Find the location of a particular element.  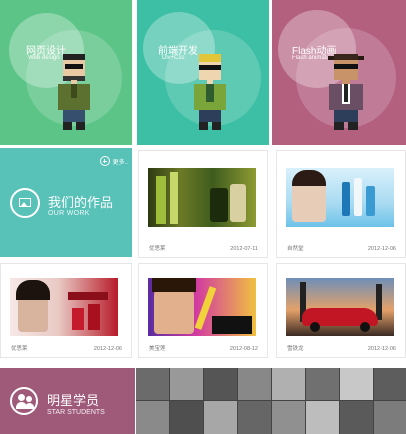

work-card: 优思莱 2012-12-06 is located at coordinates (66, 310).